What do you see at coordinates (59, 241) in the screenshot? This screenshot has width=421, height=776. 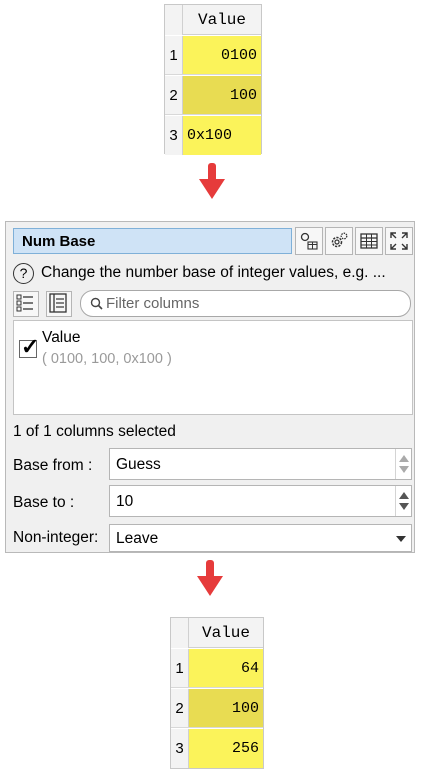 I see `panel-title: Num Base` at bounding box center [59, 241].